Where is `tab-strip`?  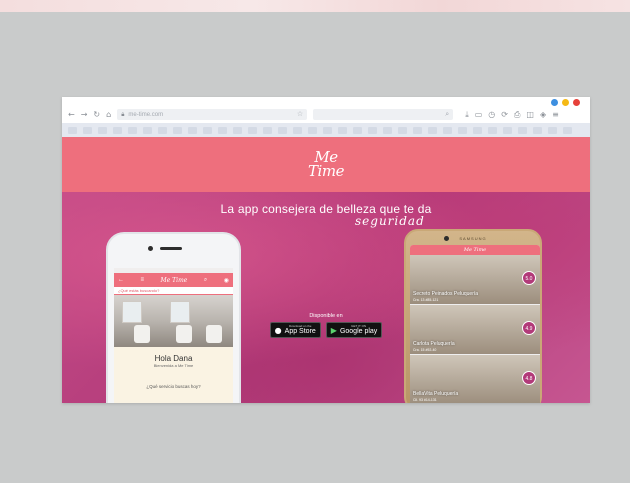 tab-strip is located at coordinates (326, 101).